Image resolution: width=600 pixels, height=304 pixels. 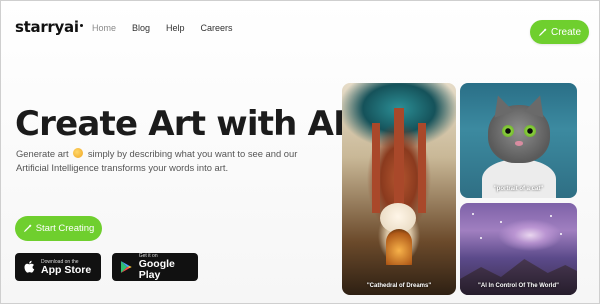 I want to click on nav-careers: Careers, so click(x=217, y=28).